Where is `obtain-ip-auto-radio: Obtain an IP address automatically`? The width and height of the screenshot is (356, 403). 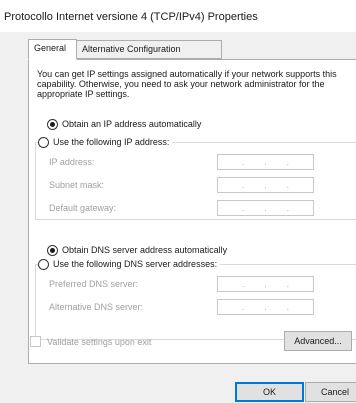 obtain-ip-auto-radio: Obtain an IP address automatically is located at coordinates (126, 124).